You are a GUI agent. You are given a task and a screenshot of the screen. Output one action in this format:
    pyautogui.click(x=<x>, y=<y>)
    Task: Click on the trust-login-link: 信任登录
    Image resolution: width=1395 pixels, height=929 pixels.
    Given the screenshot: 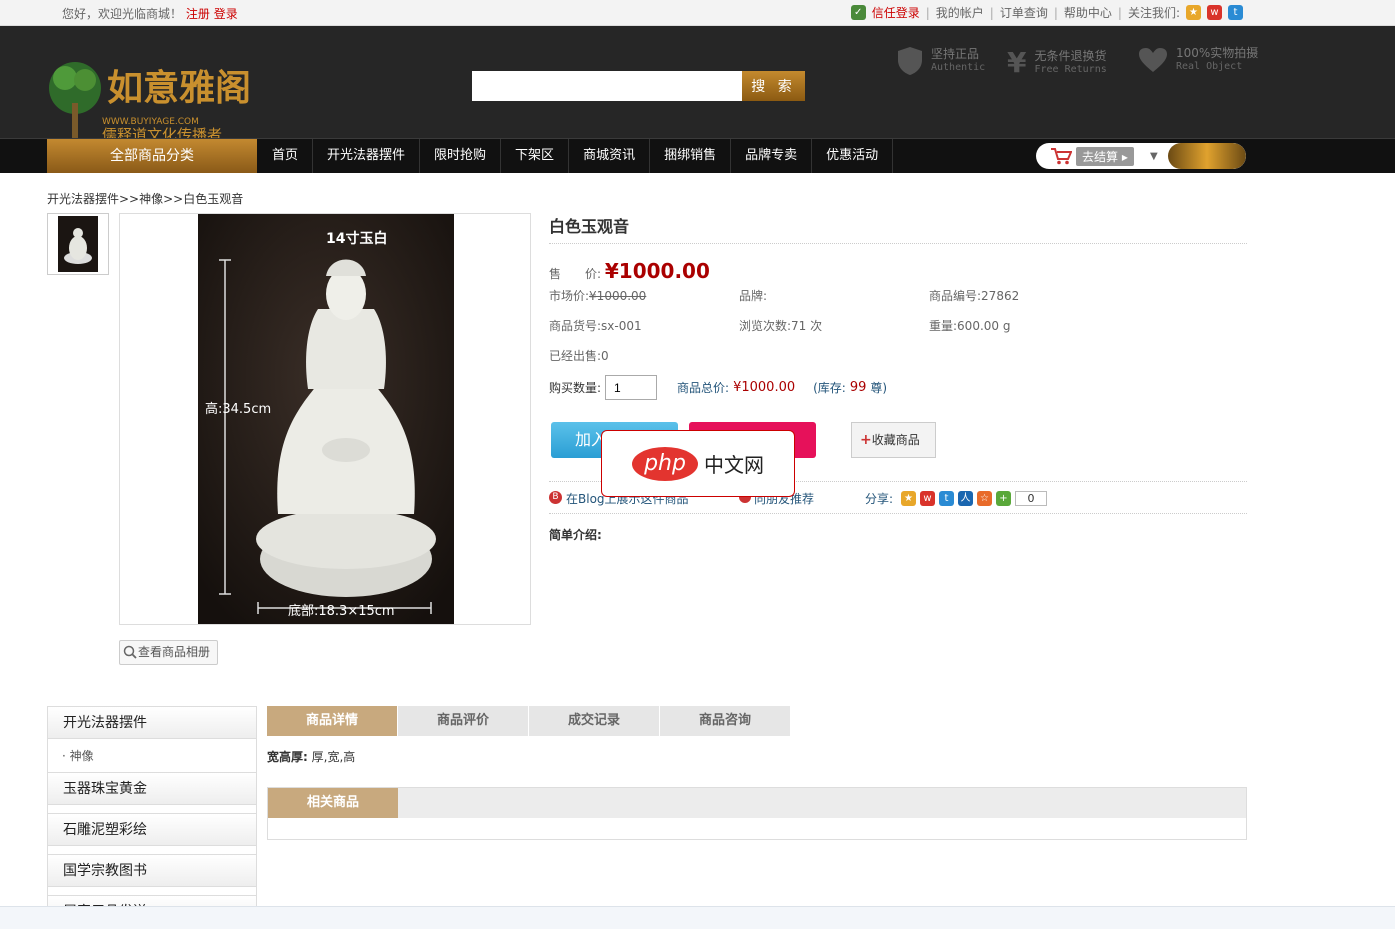 What is the action you would take?
    pyautogui.click(x=896, y=12)
    